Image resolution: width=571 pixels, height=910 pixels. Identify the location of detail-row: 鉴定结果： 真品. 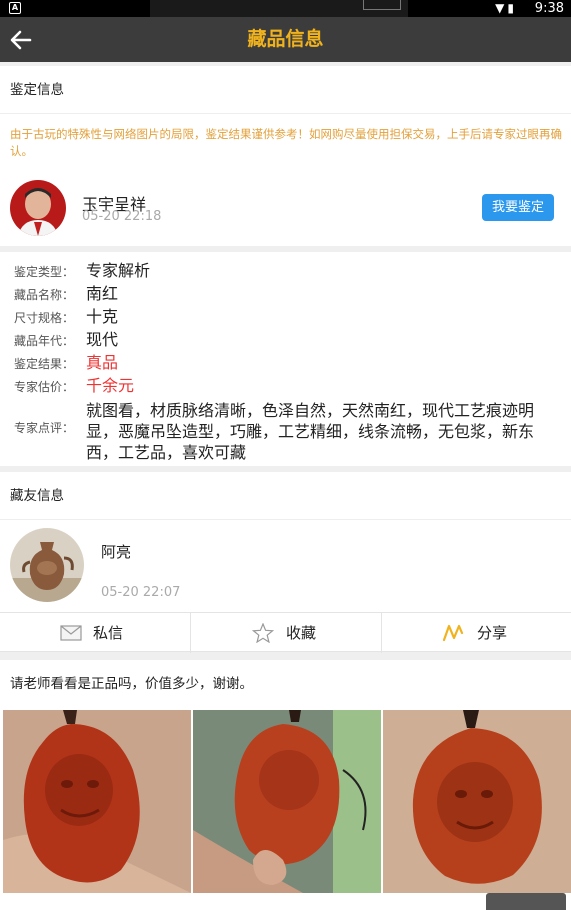
(66, 362).